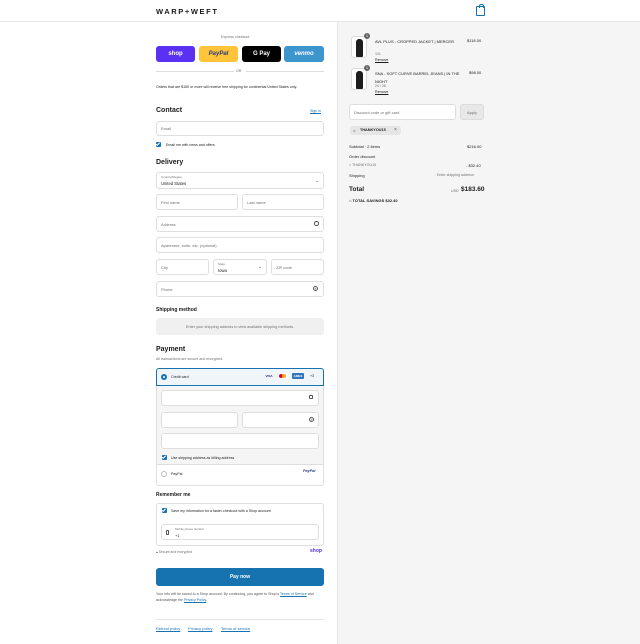  Describe the element at coordinates (475, 72) in the screenshot. I see `product-price: $98.00` at that location.